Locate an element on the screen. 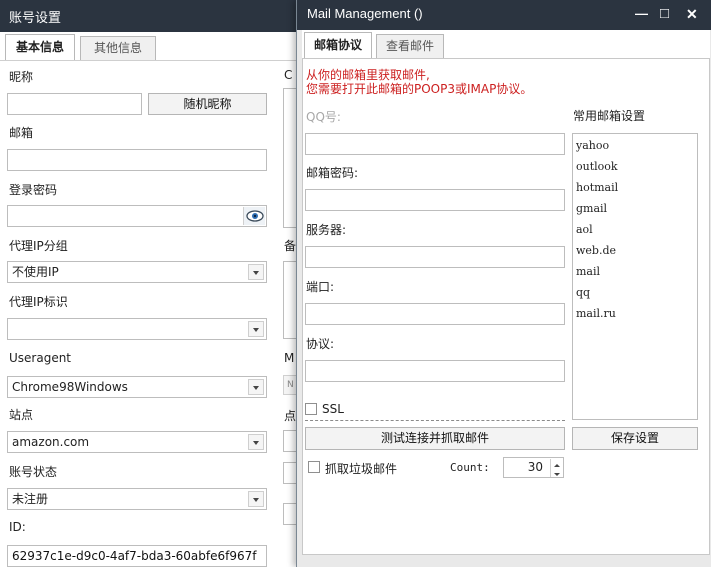 The height and width of the screenshot is (567, 711). login-password-input is located at coordinates (137, 216).